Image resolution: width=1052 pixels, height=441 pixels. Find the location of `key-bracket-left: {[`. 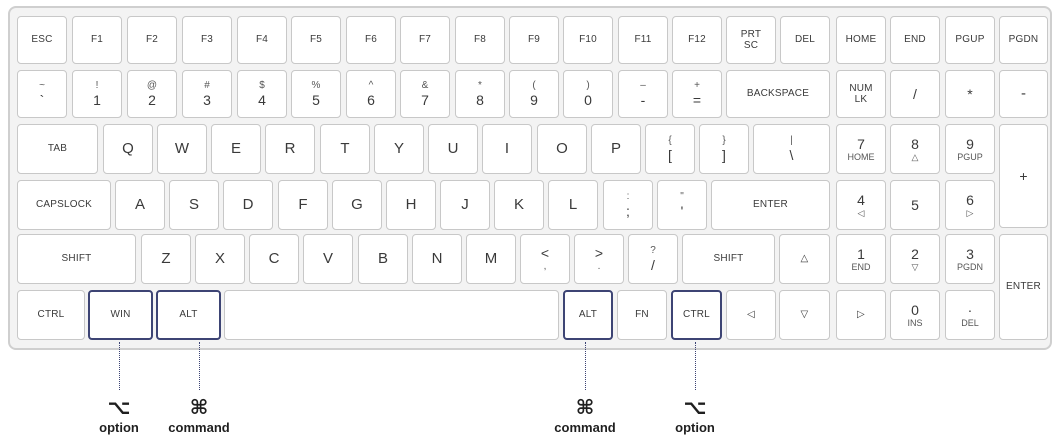

key-bracket-left: {[ is located at coordinates (670, 149).